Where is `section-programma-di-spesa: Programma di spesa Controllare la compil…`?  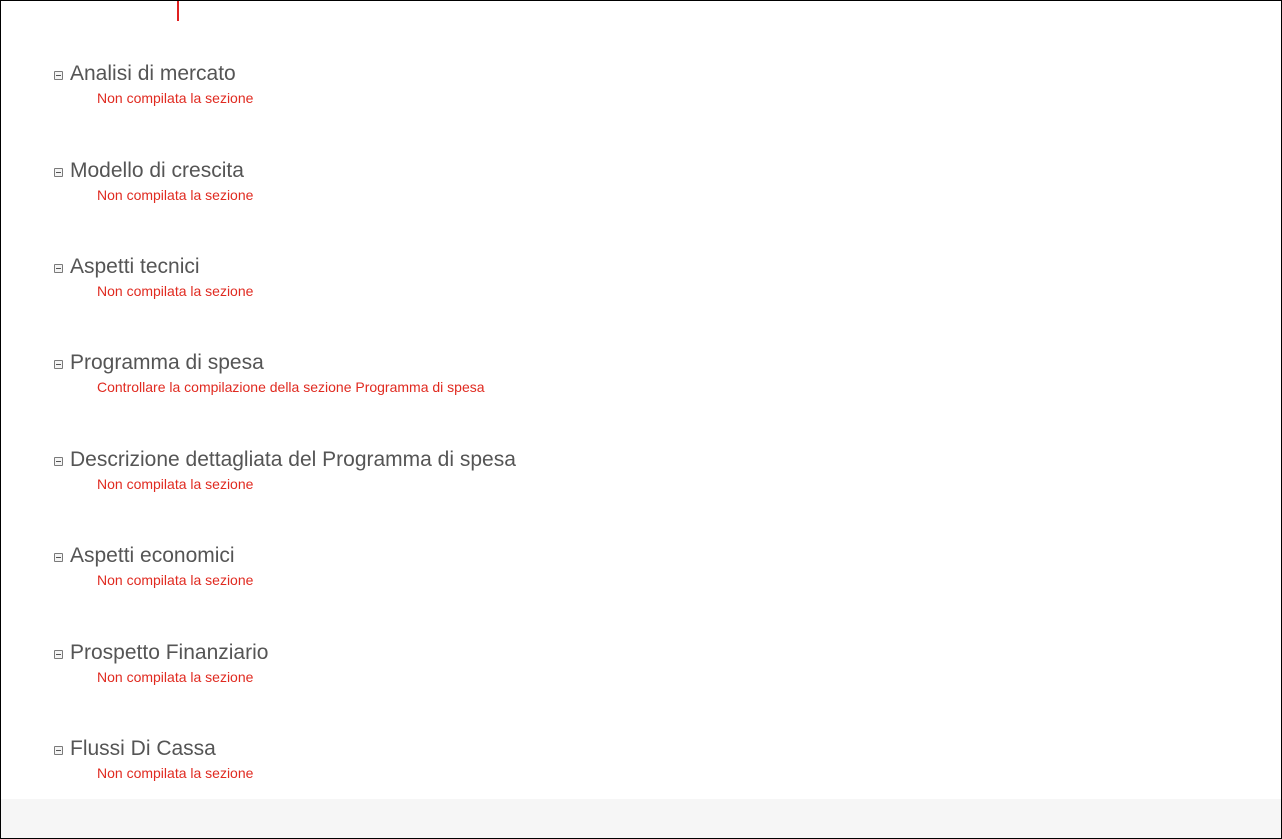 section-programma-di-spesa: Programma di spesa Controllare la compil… is located at coordinates (654, 372).